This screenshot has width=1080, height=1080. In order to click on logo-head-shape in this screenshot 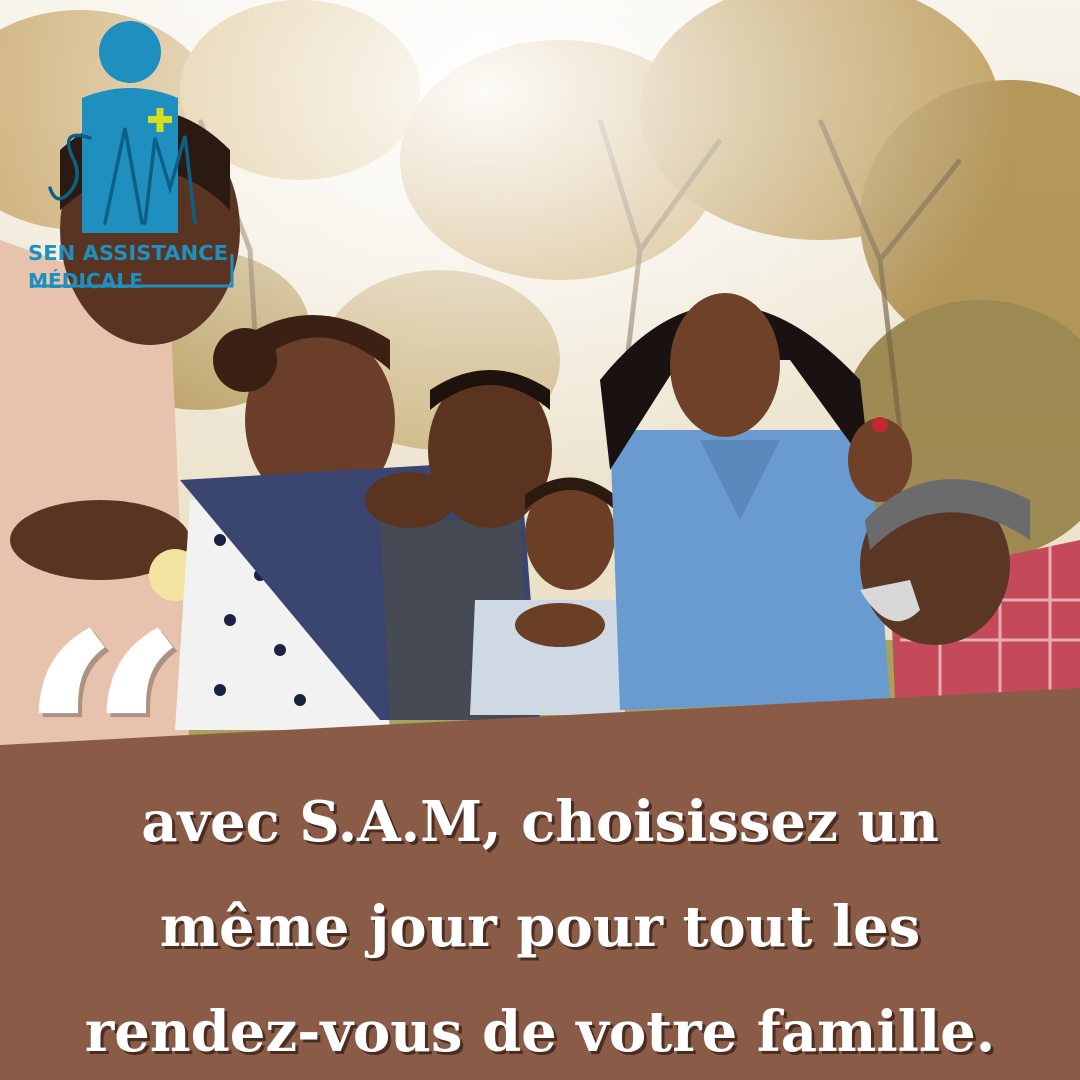, I will do `click(130, 52)`.